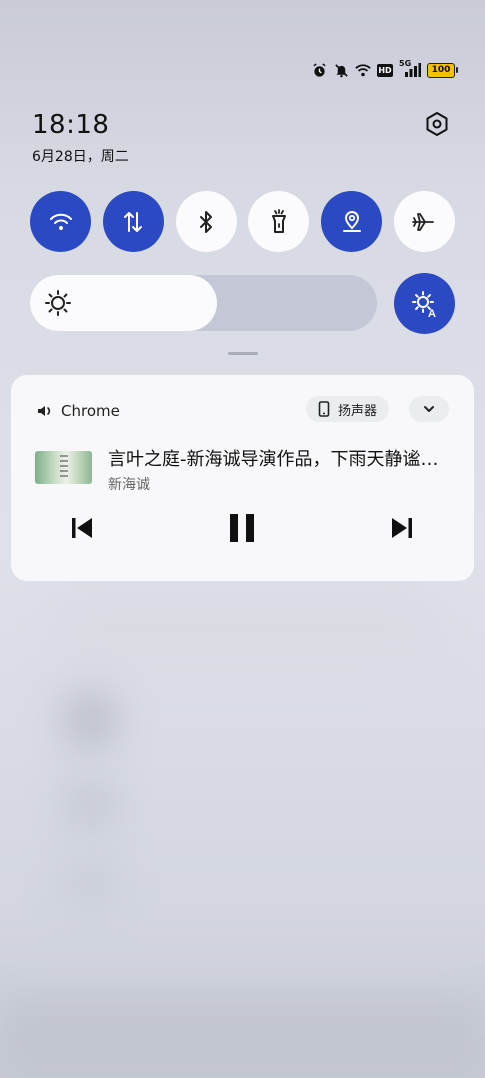  I want to click on clock-time: 18:18, so click(71, 125).